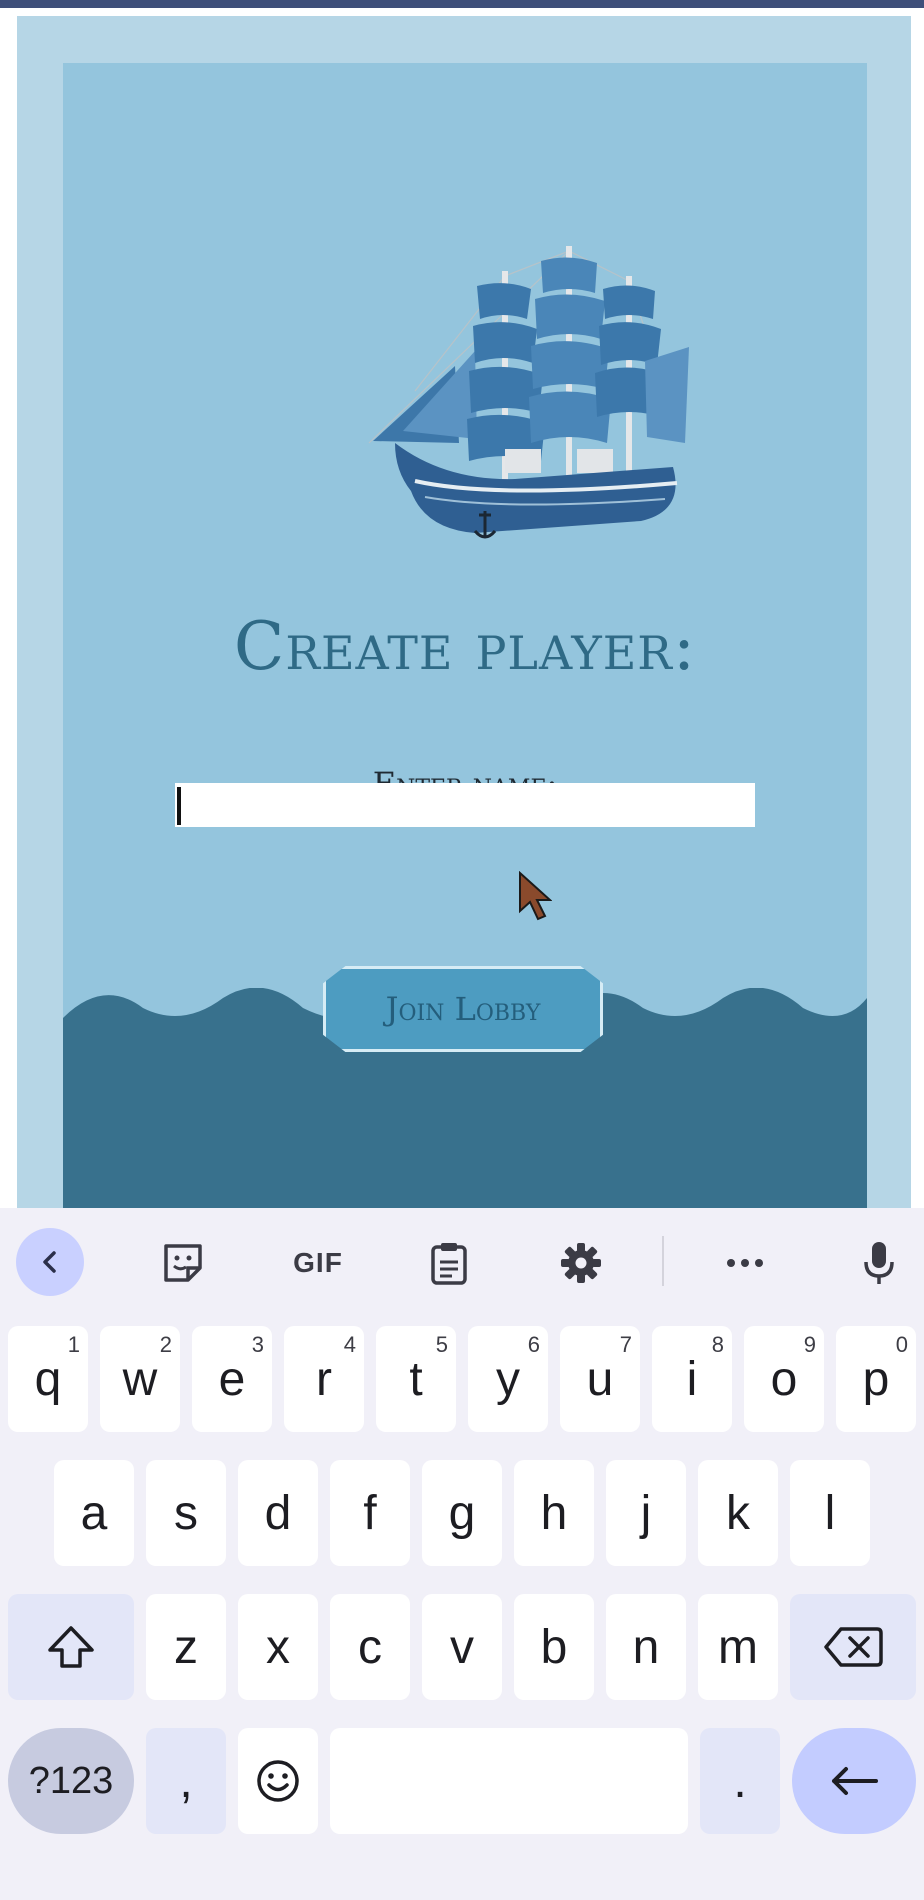 Image resolution: width=924 pixels, height=1900 pixels. I want to click on key-hint: 3, so click(257, 1344).